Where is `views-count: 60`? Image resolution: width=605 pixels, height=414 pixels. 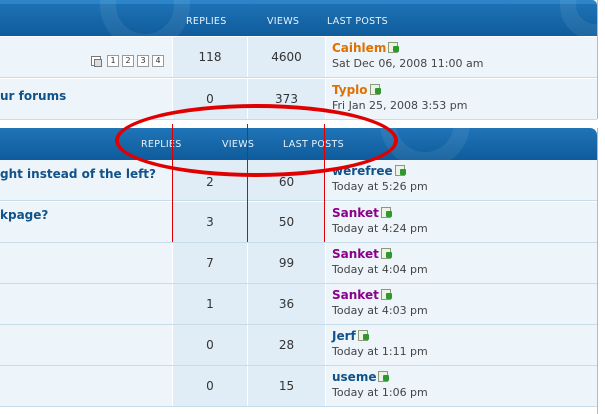
views-count: 60 is located at coordinates (286, 182).